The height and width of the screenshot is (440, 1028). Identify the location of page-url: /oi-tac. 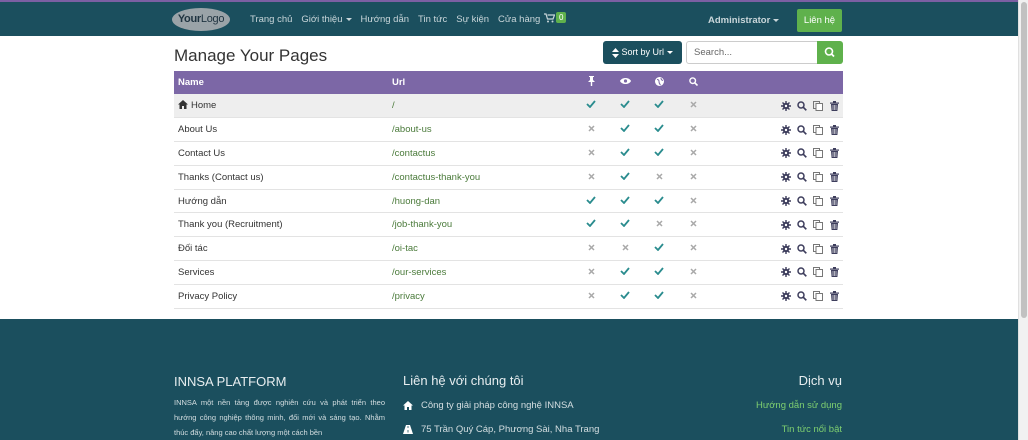
(481, 249).